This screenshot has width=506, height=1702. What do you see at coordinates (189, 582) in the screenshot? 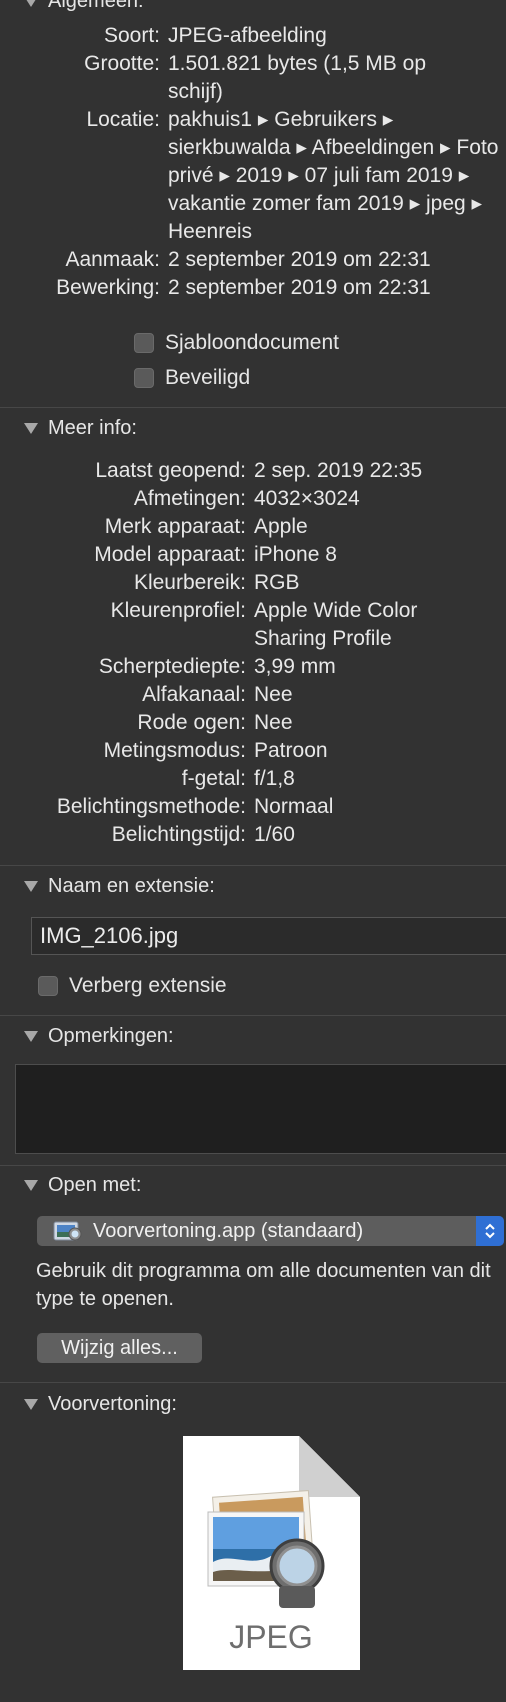
I see `row-key: Kleurbereik:` at bounding box center [189, 582].